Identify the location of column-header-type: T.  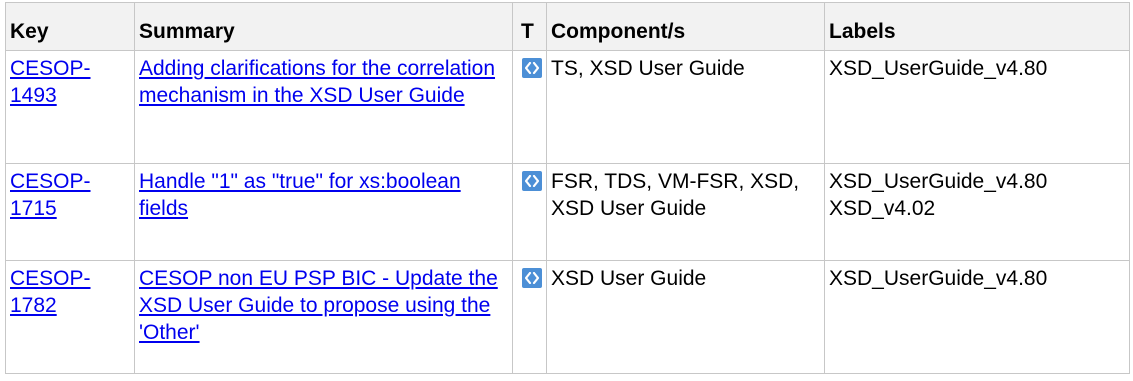
(529, 26).